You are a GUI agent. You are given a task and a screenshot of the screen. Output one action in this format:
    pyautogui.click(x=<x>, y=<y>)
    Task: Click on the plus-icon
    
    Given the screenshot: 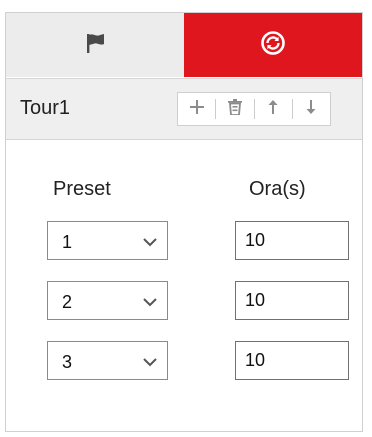 What is the action you would take?
    pyautogui.click(x=196, y=109)
    